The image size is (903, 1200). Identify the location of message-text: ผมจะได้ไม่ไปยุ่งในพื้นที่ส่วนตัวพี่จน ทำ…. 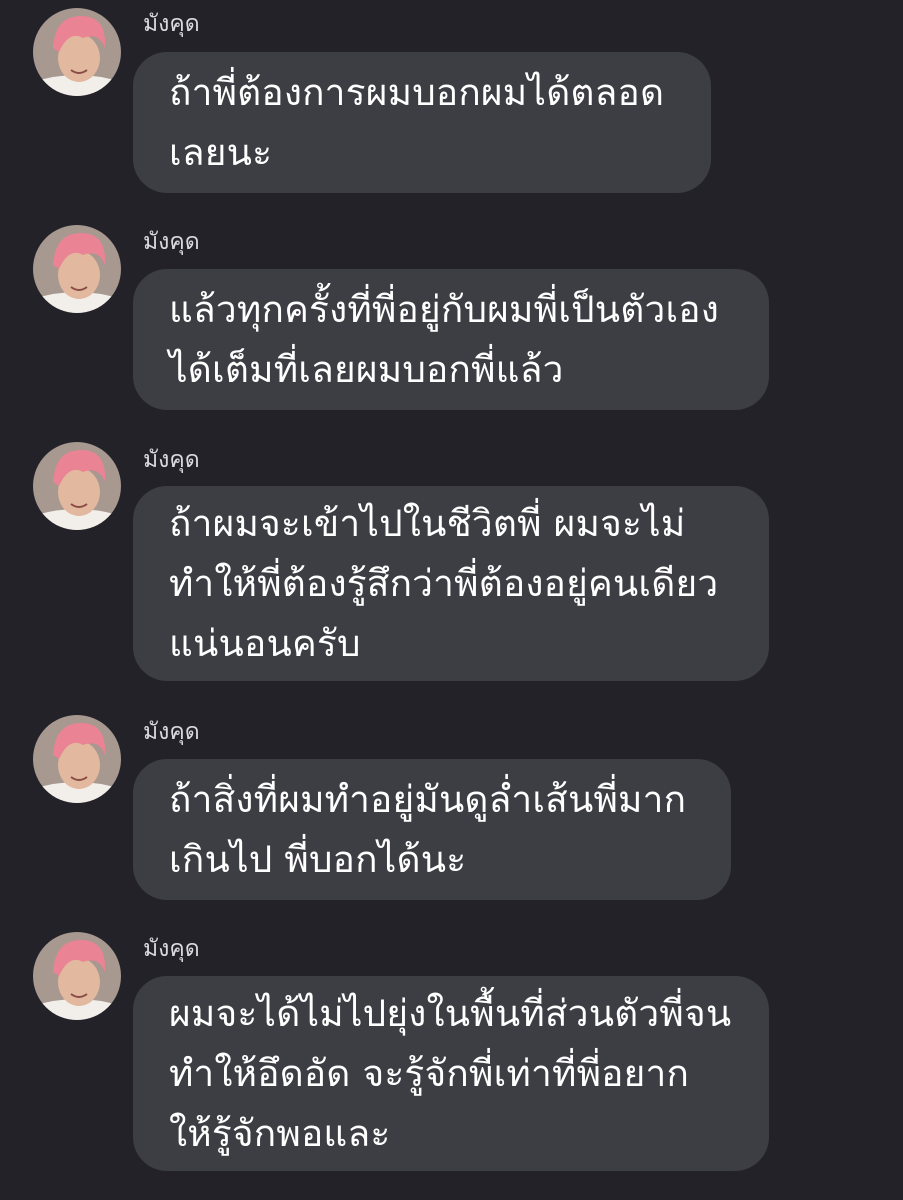
(450, 1073).